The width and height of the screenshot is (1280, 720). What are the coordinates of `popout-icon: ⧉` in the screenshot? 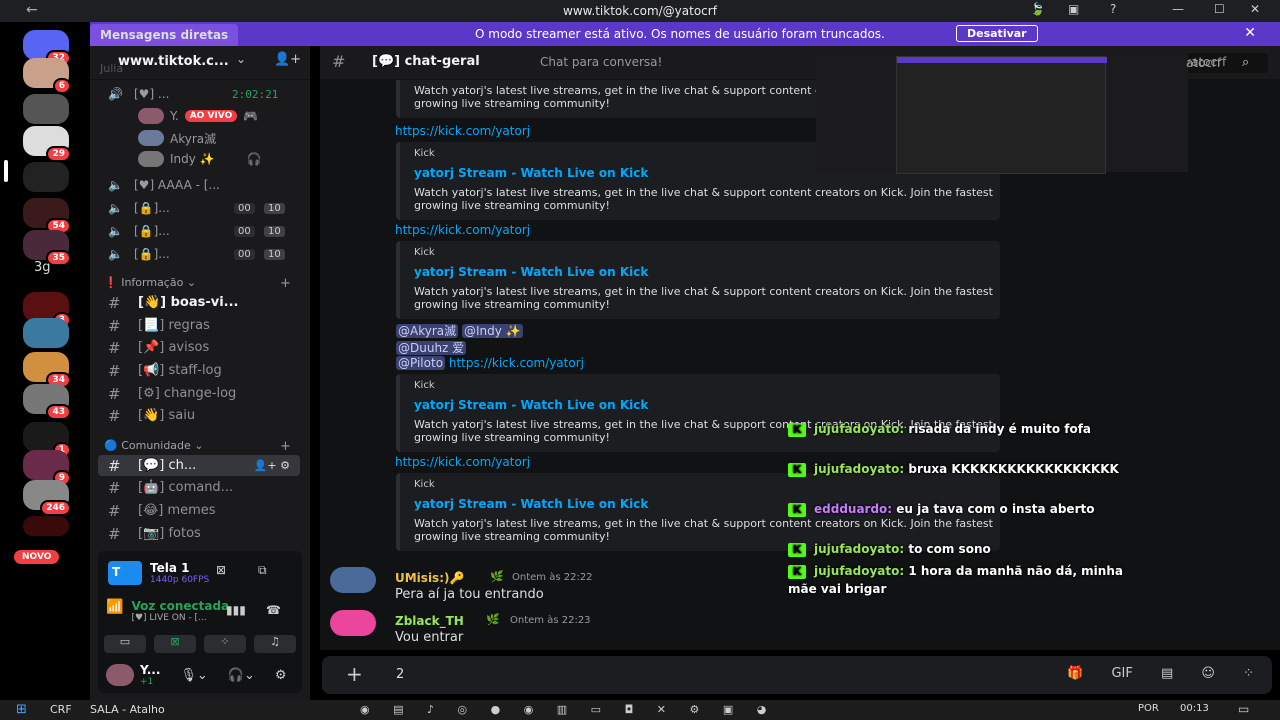 It's located at (262, 570).